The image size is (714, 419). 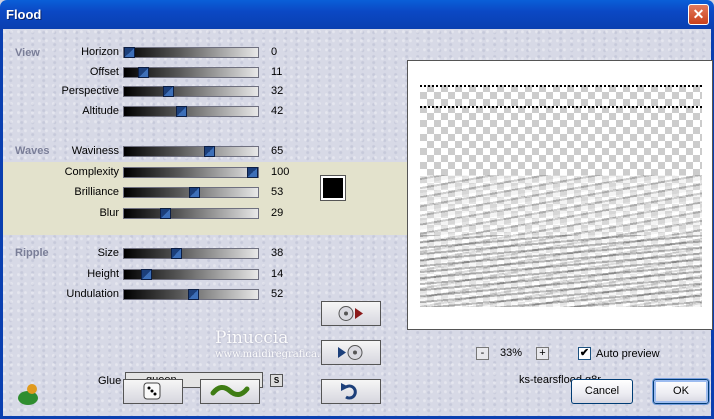 I want to click on slider-value: 29, so click(x=277, y=212).